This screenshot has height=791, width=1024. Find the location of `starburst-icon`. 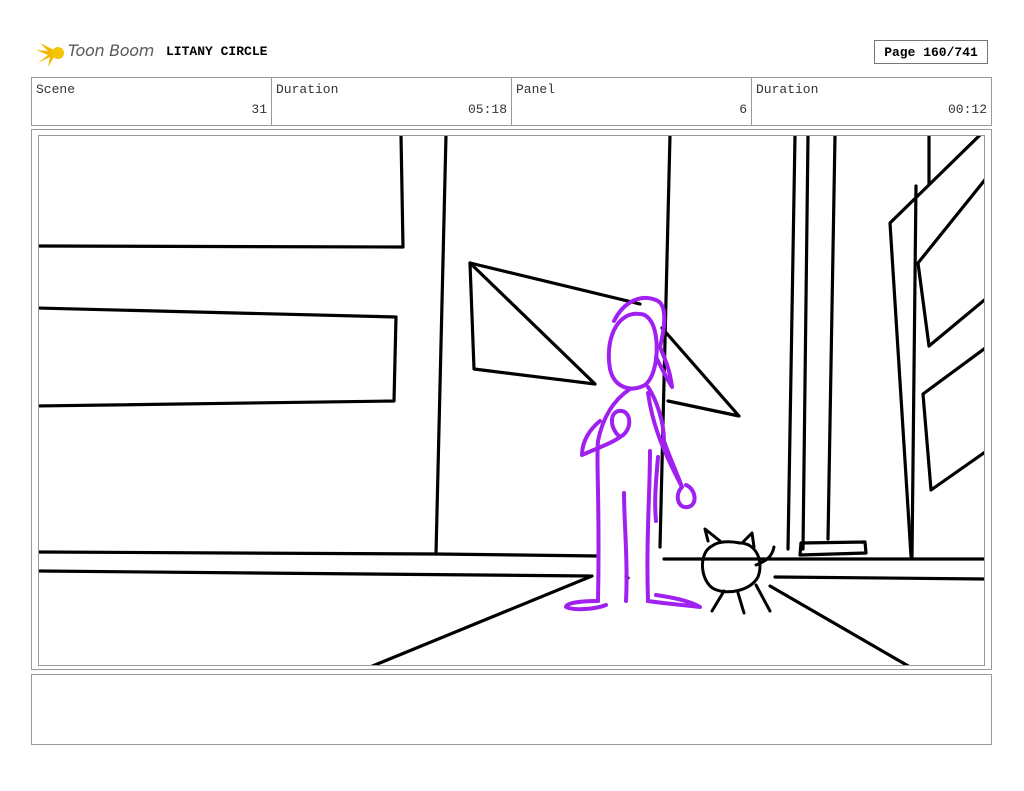

starburst-icon is located at coordinates (50, 55).